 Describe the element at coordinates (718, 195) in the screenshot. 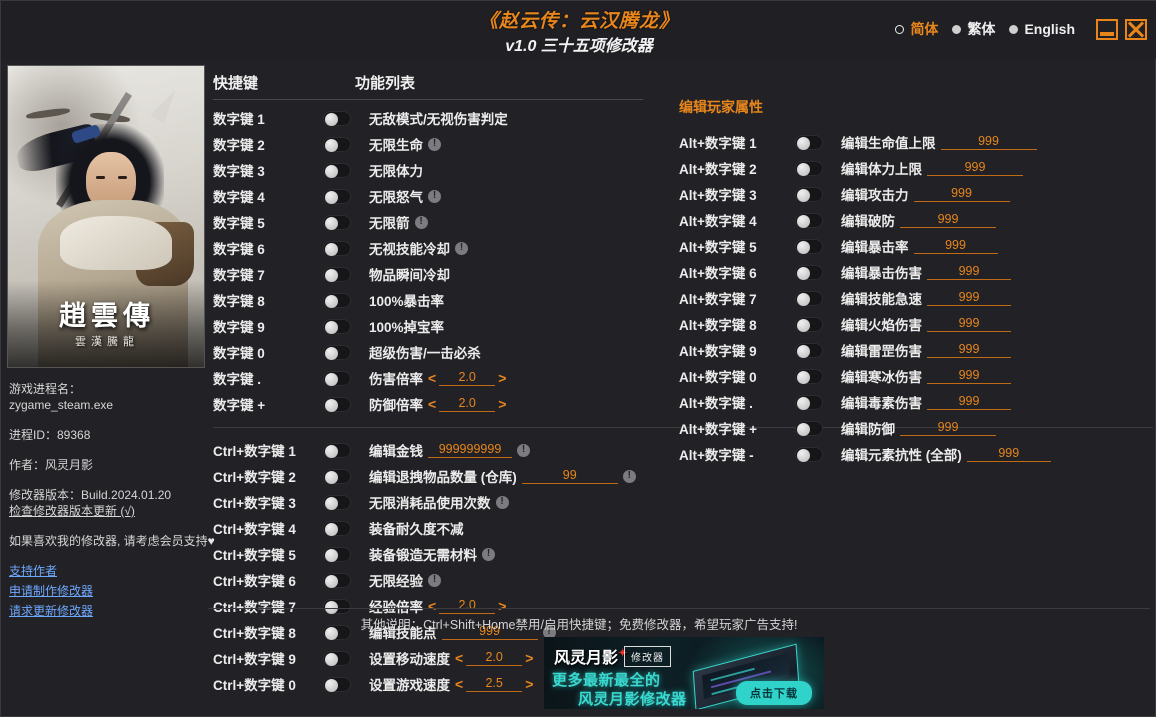

I see `hotkey-label: Alt+数字键 3` at that location.